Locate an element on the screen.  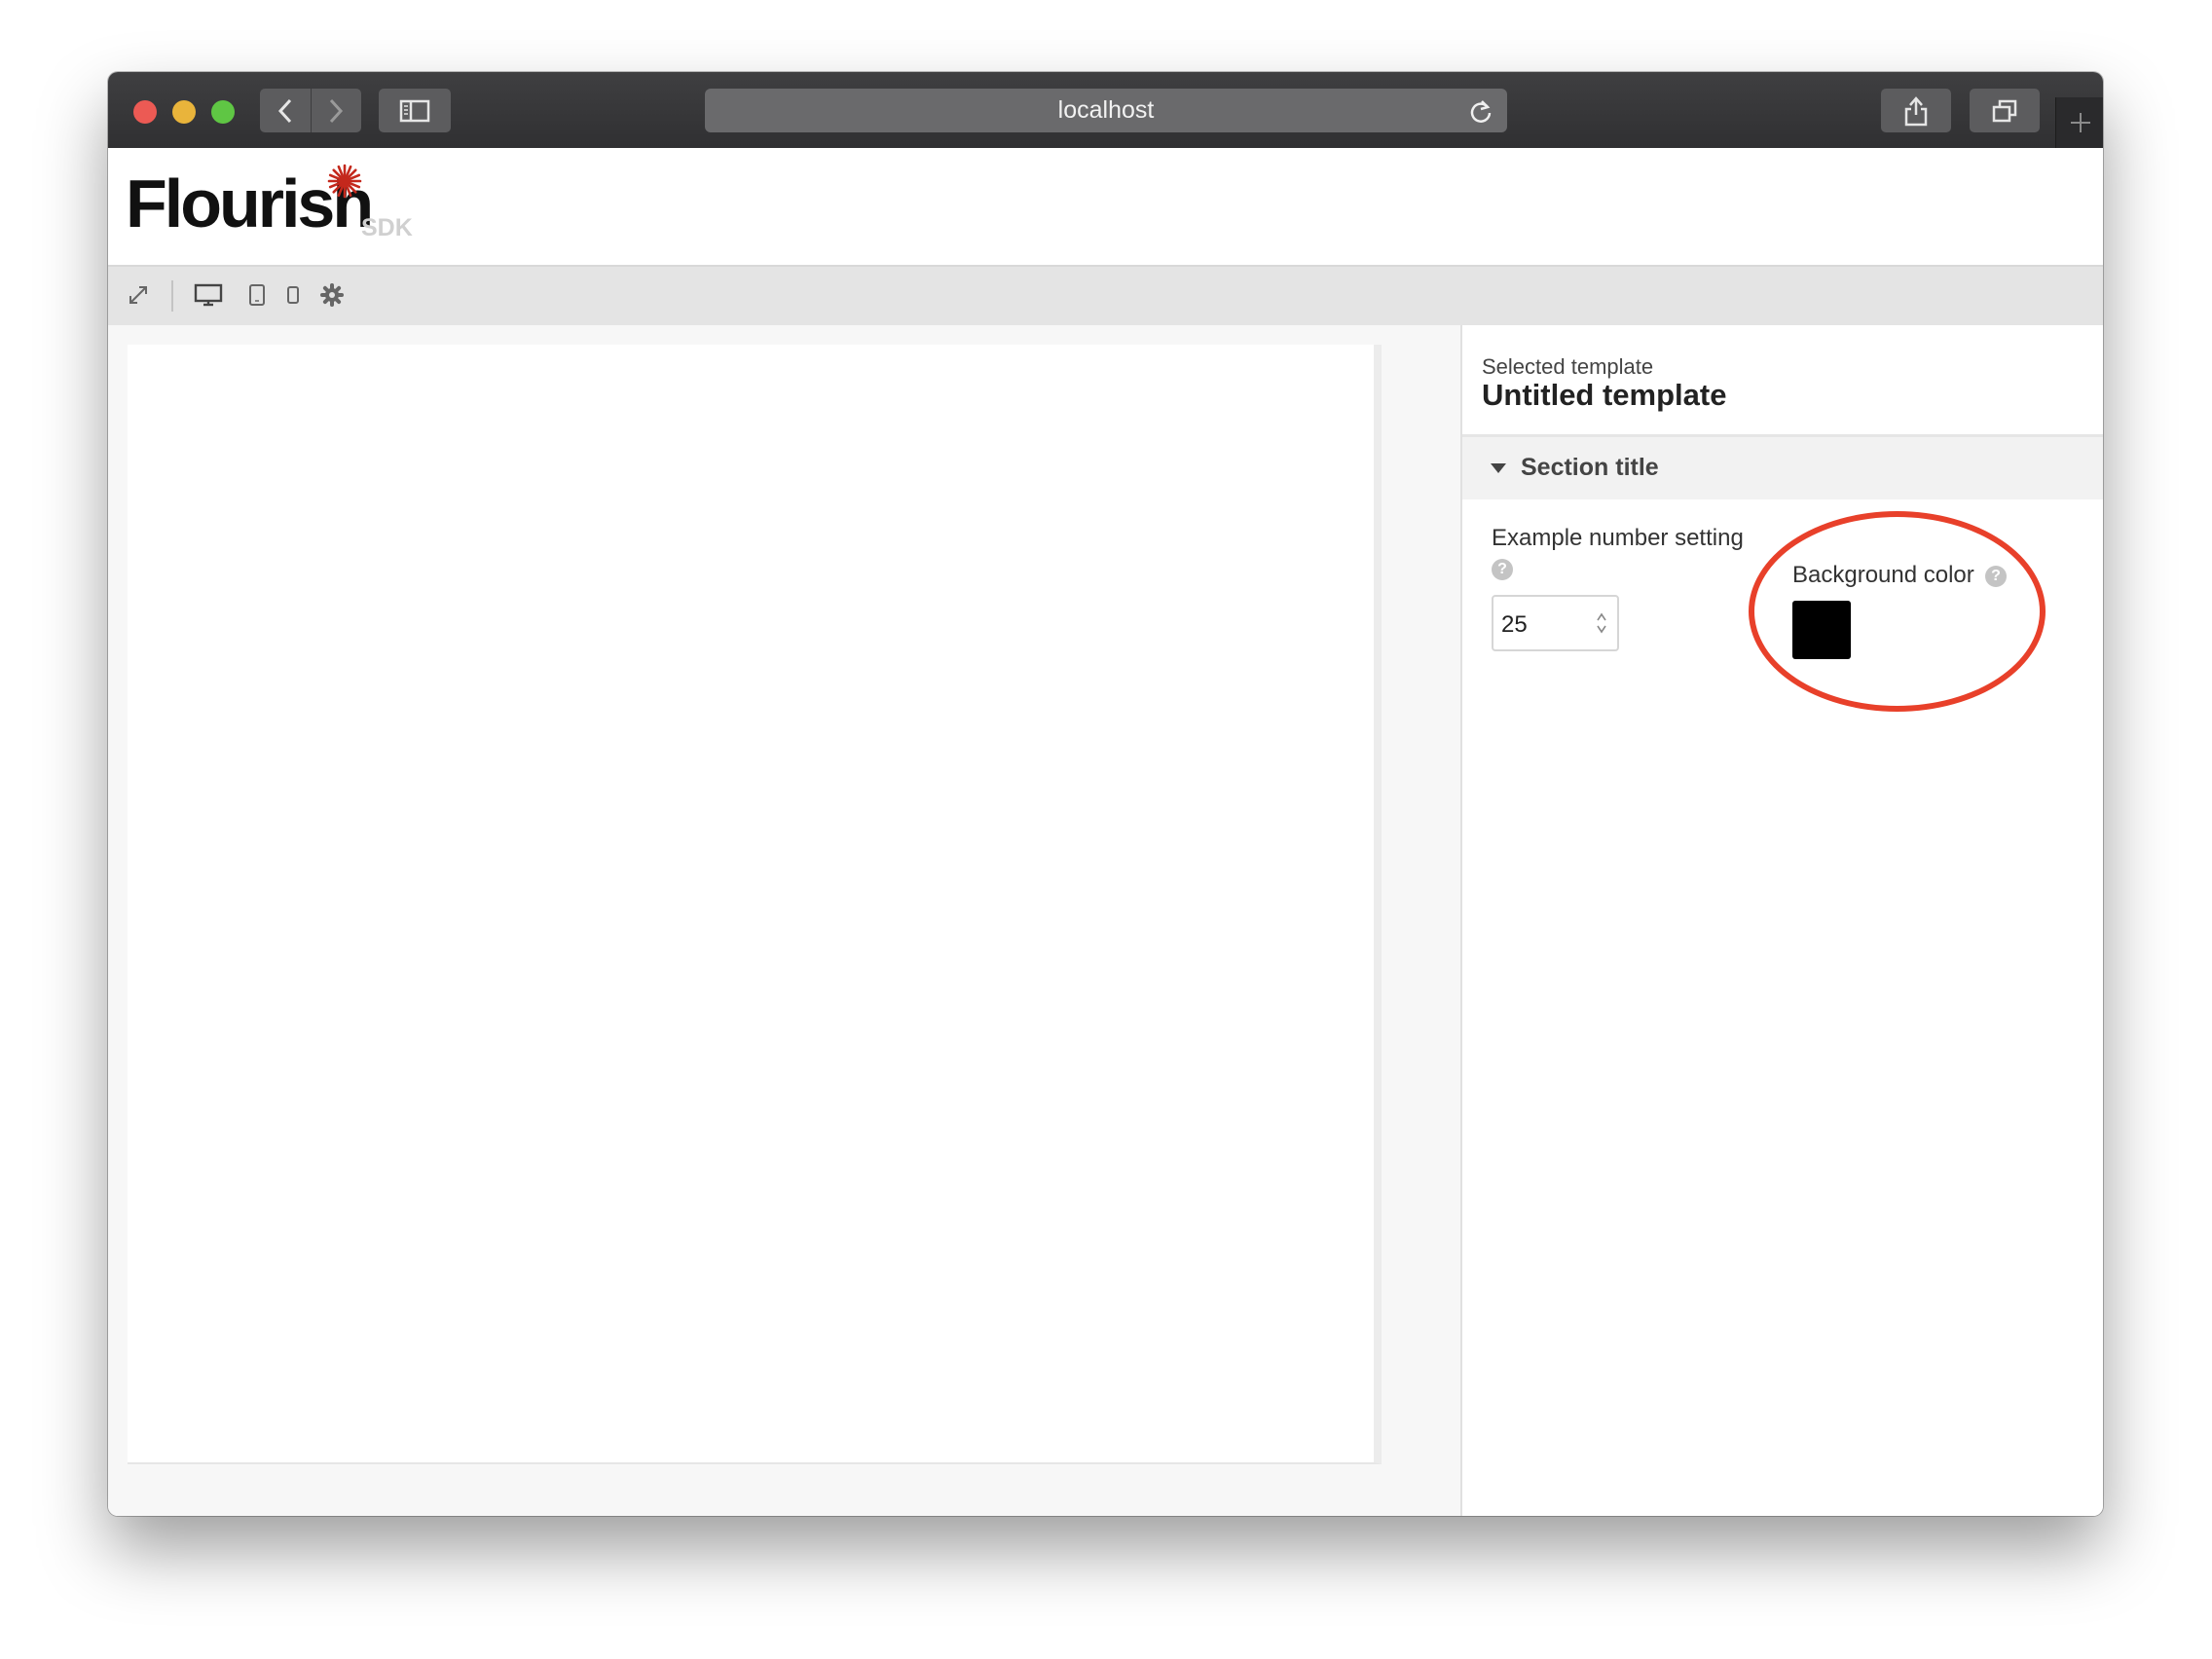
address-bar: localhost is located at coordinates (1106, 110).